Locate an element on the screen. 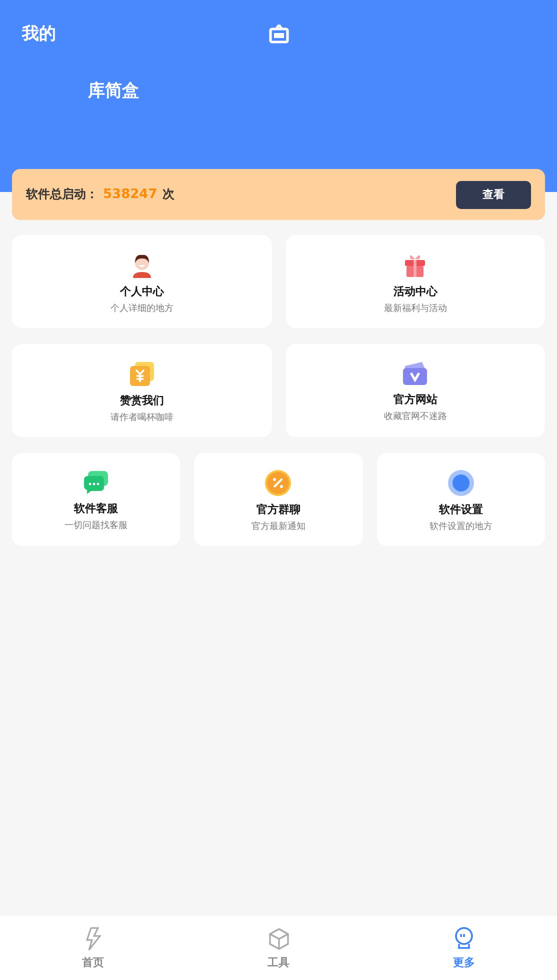 The width and height of the screenshot is (557, 980). circle-icon is located at coordinates (461, 483).